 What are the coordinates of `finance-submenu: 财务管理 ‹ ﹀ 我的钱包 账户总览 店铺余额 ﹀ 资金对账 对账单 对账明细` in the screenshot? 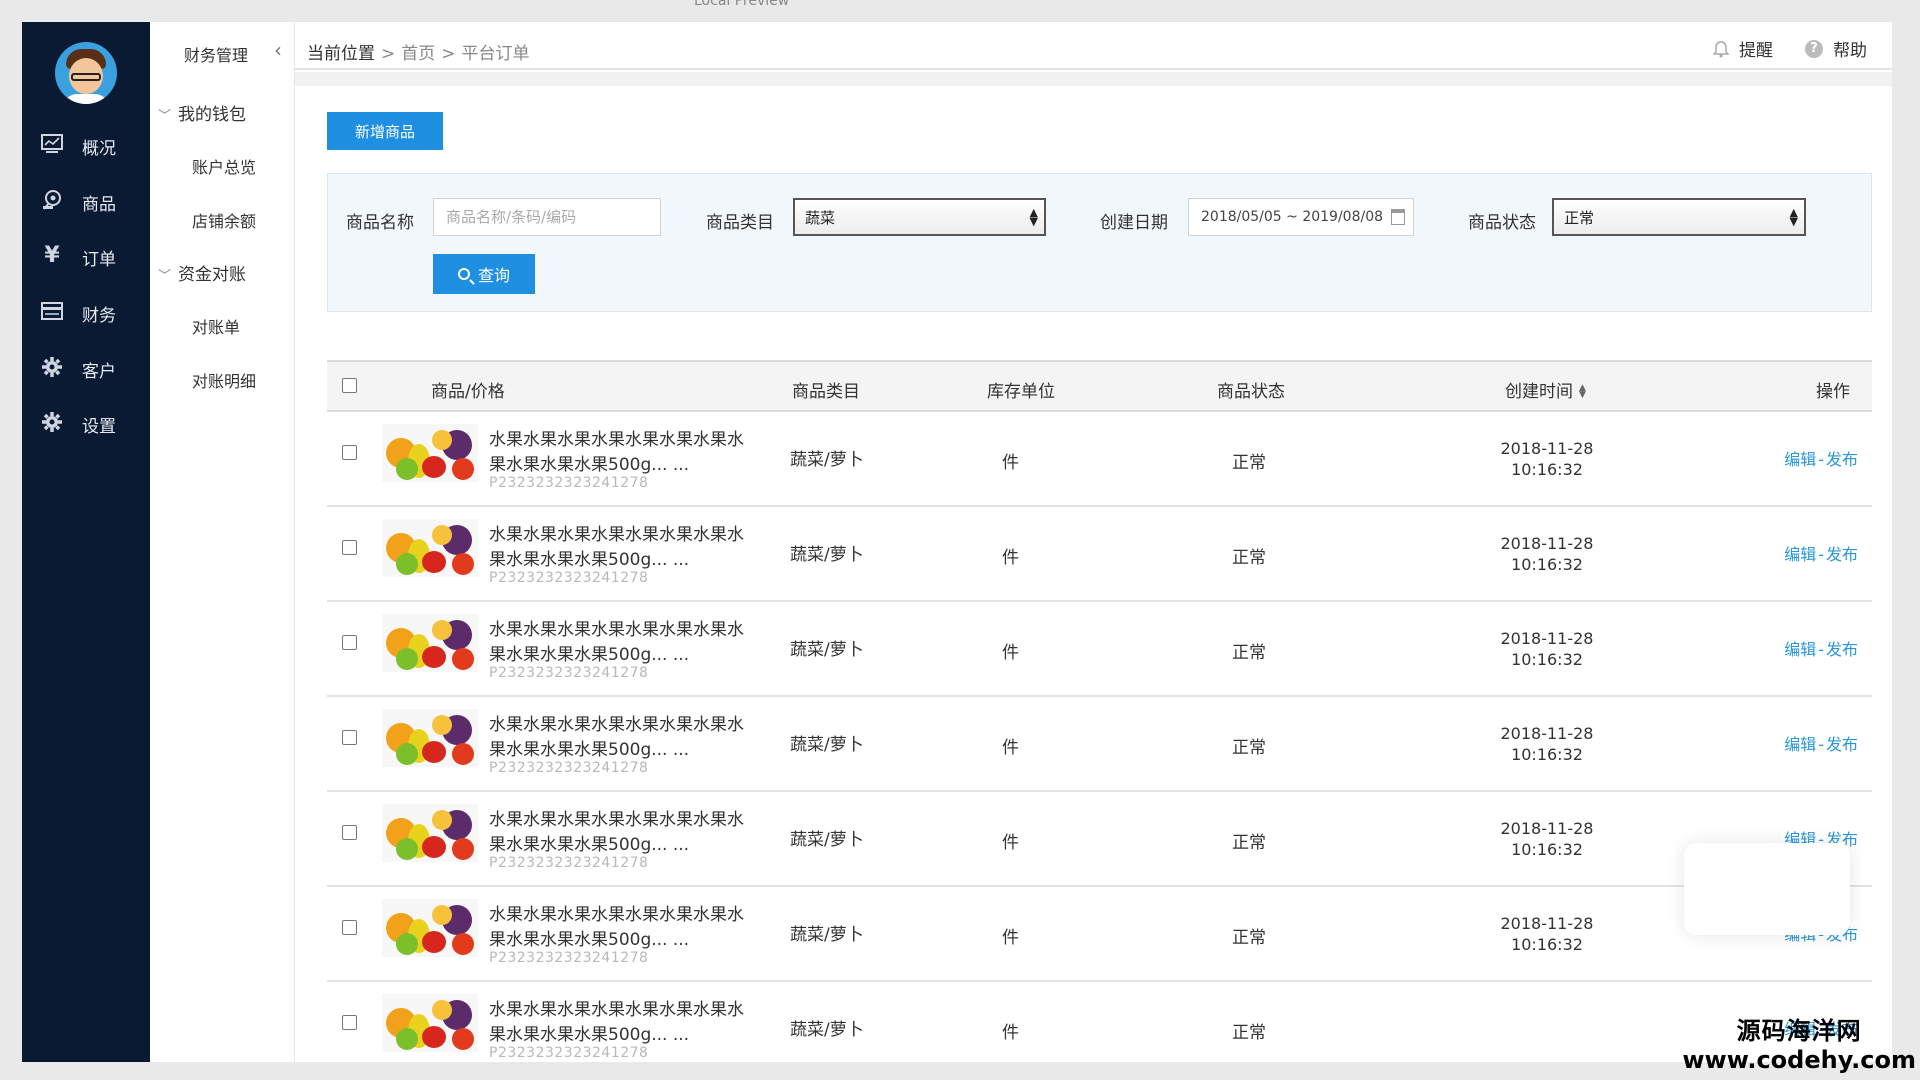 It's located at (222, 542).